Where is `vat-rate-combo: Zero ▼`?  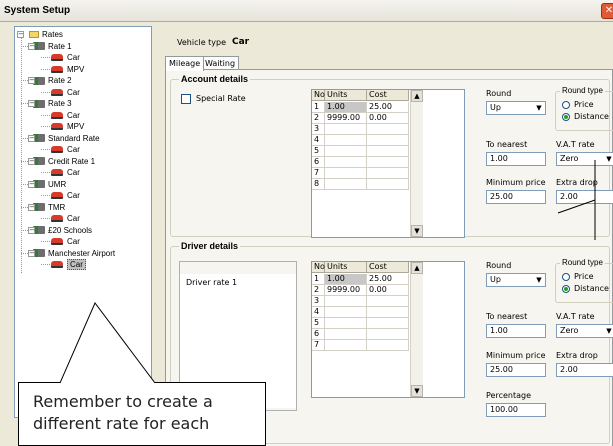
vat-rate-combo: Zero ▼ is located at coordinates (584, 159).